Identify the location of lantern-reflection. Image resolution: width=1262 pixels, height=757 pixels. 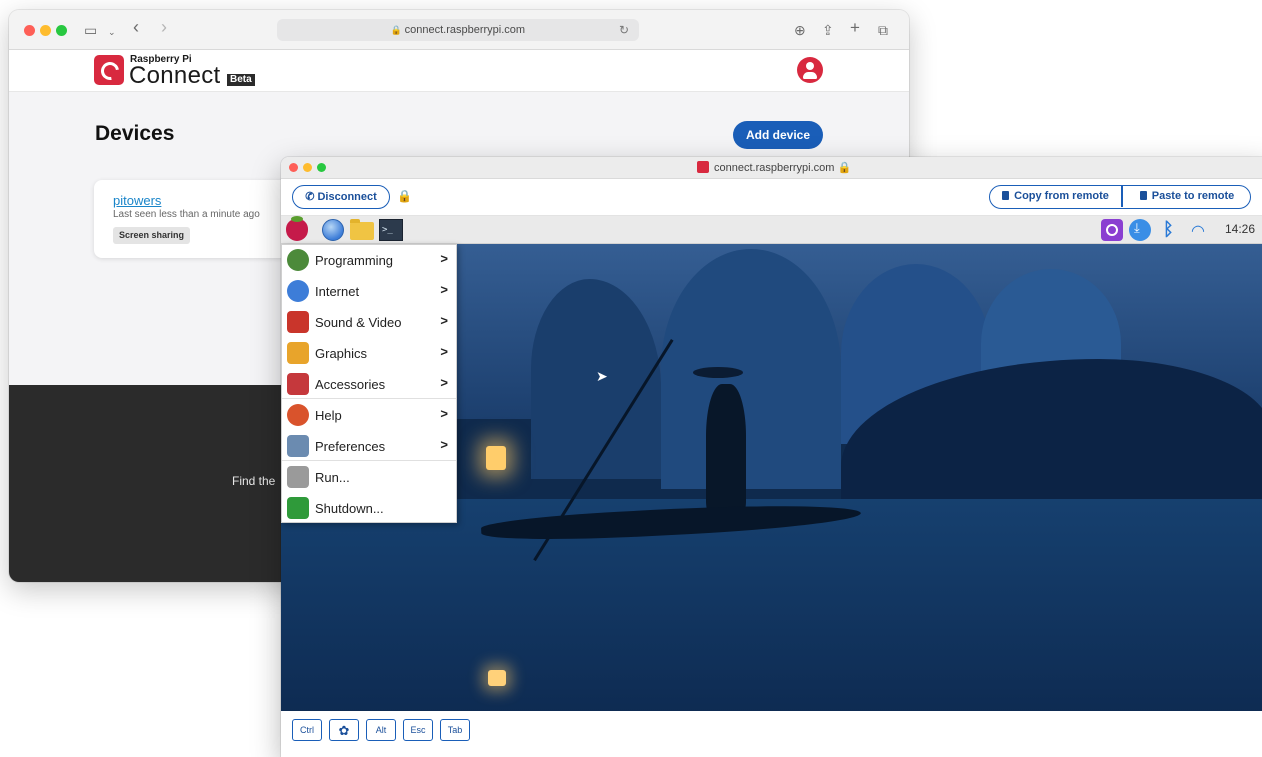
(497, 678).